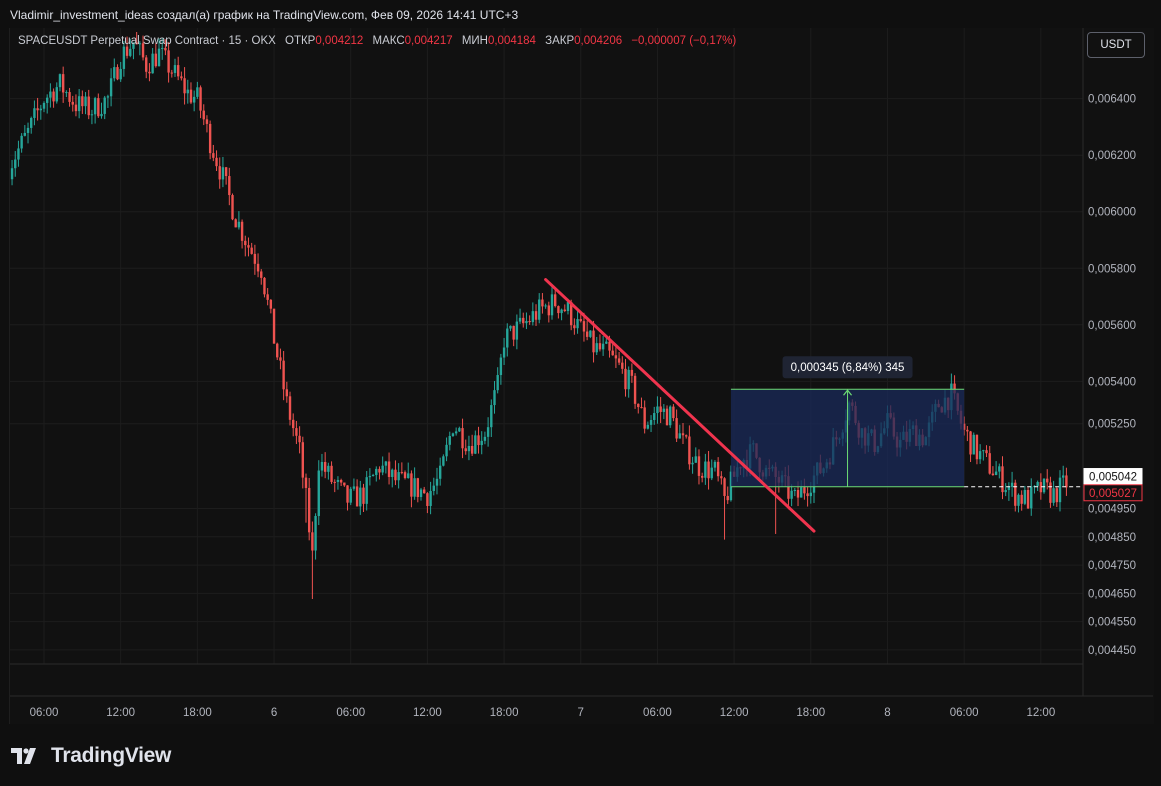  I want to click on y-tick-label: 0,005250, so click(1112, 425).